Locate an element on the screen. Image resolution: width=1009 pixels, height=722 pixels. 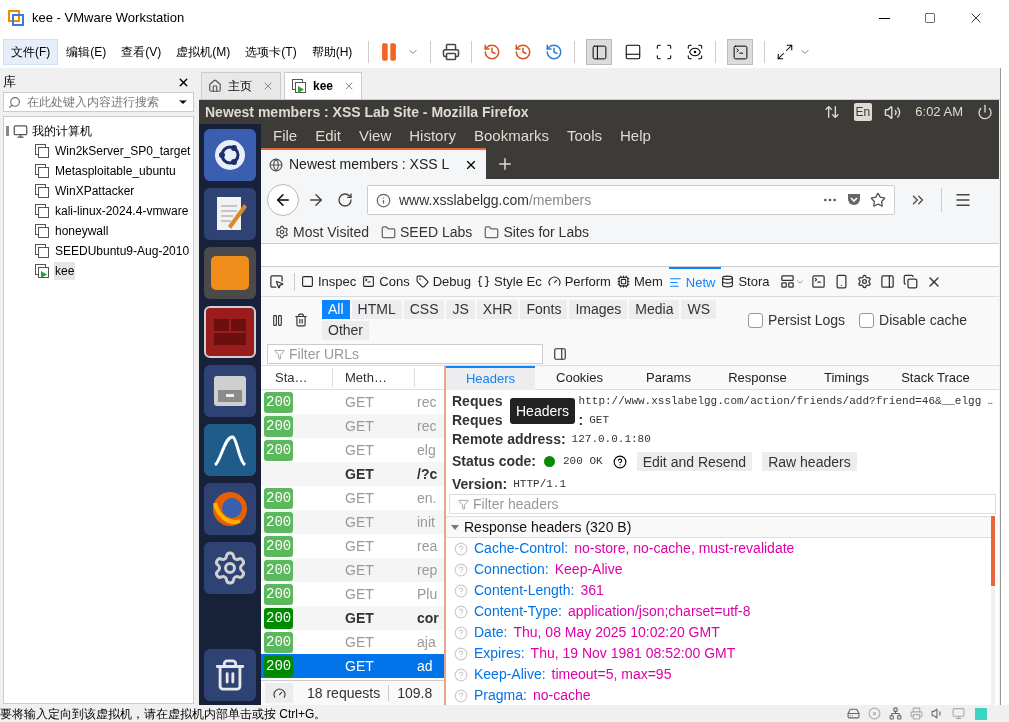
filter-button: Images is located at coordinates (598, 309).